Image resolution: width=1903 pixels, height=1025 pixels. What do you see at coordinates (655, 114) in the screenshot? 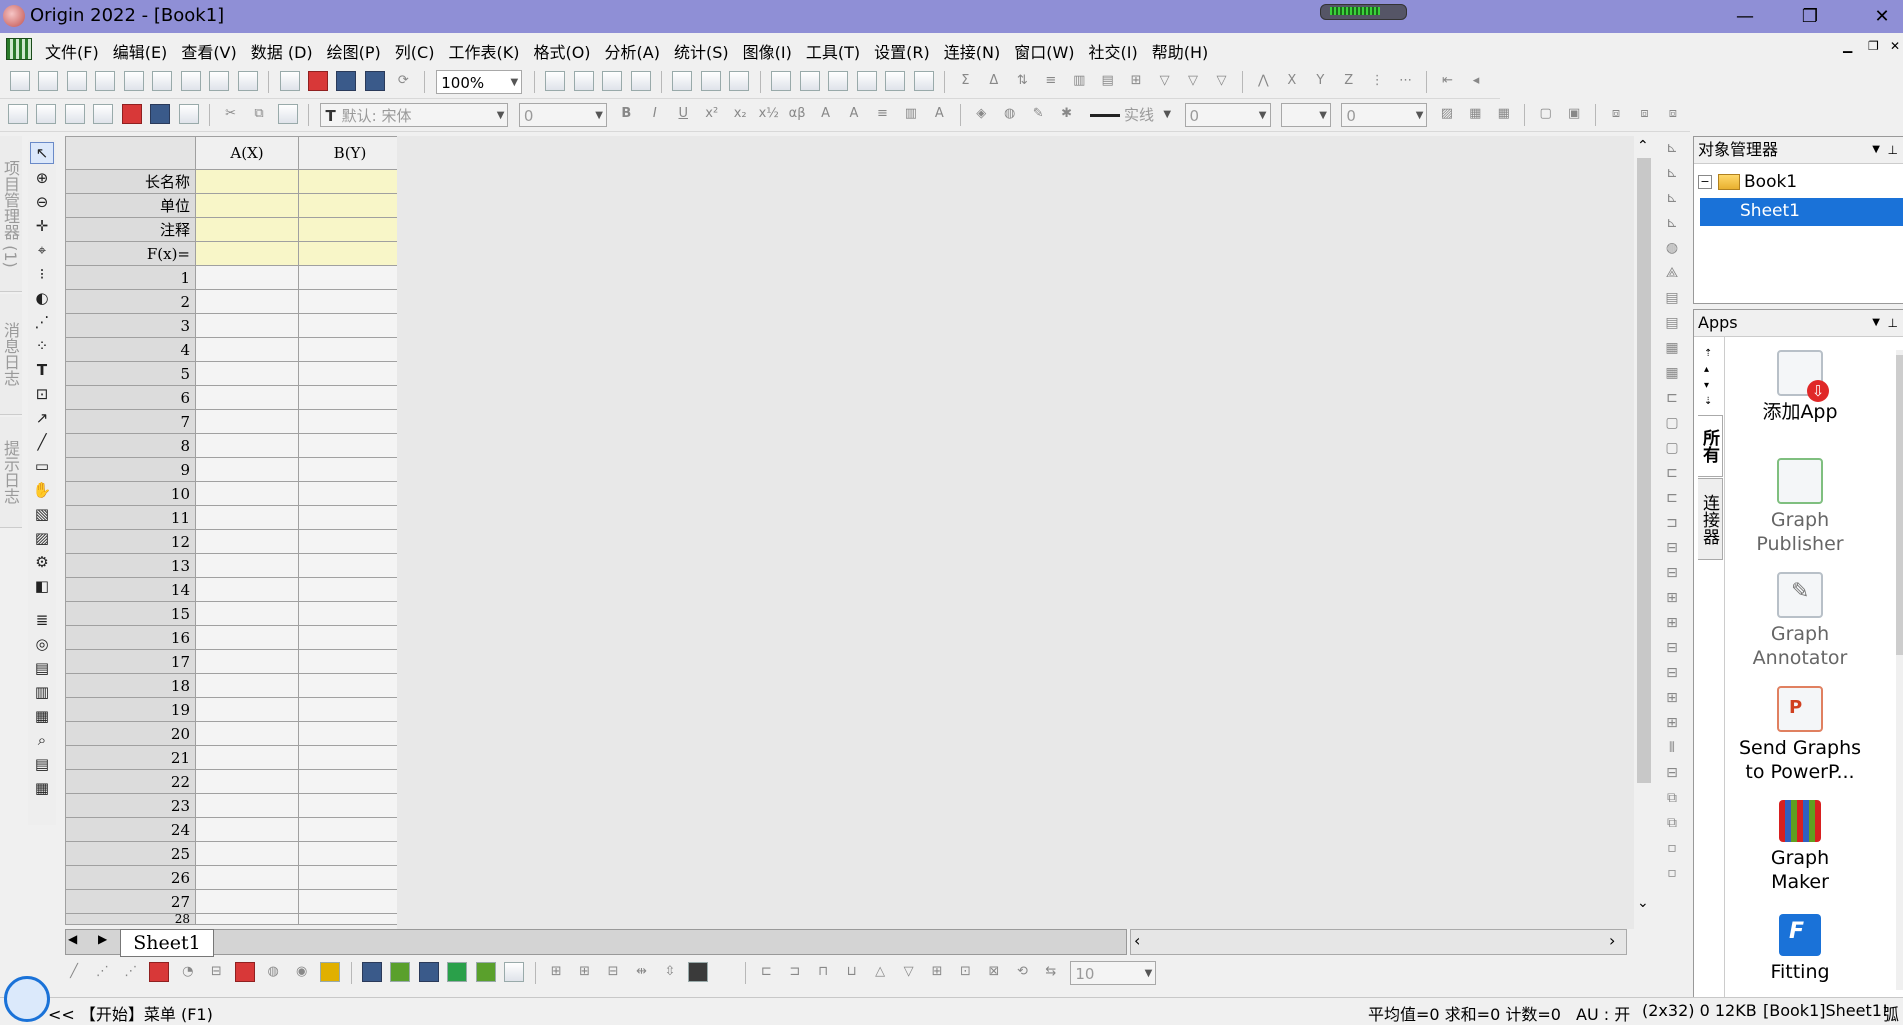
I see `italic-icon: I` at bounding box center [655, 114].